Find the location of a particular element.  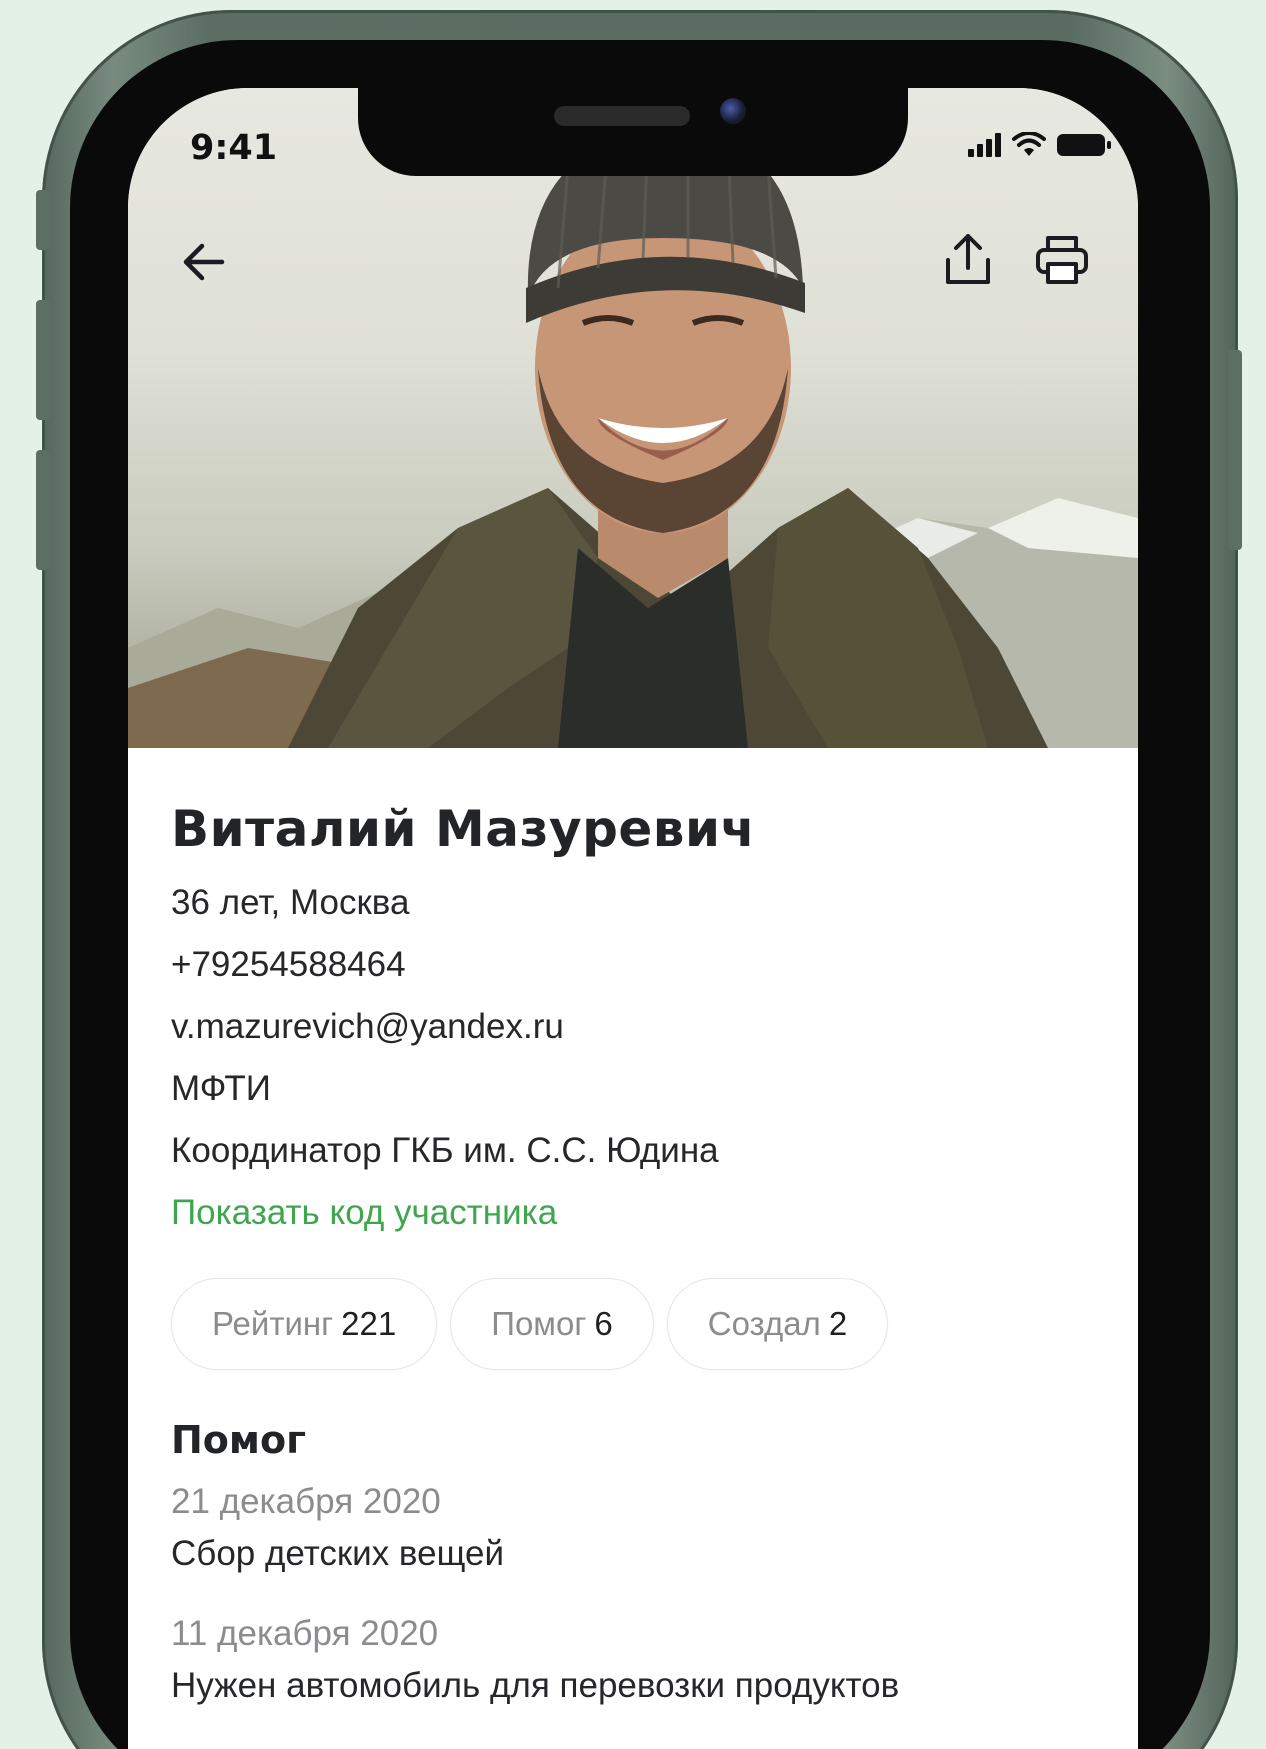

profile-name: Виталий Мазуревич is located at coordinates (463, 829).